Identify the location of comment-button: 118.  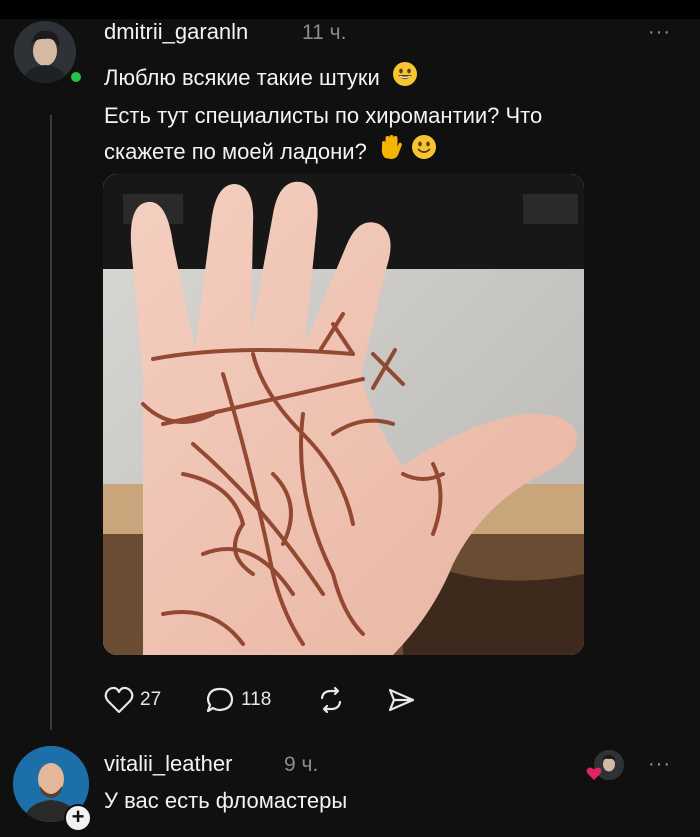
(238, 700).